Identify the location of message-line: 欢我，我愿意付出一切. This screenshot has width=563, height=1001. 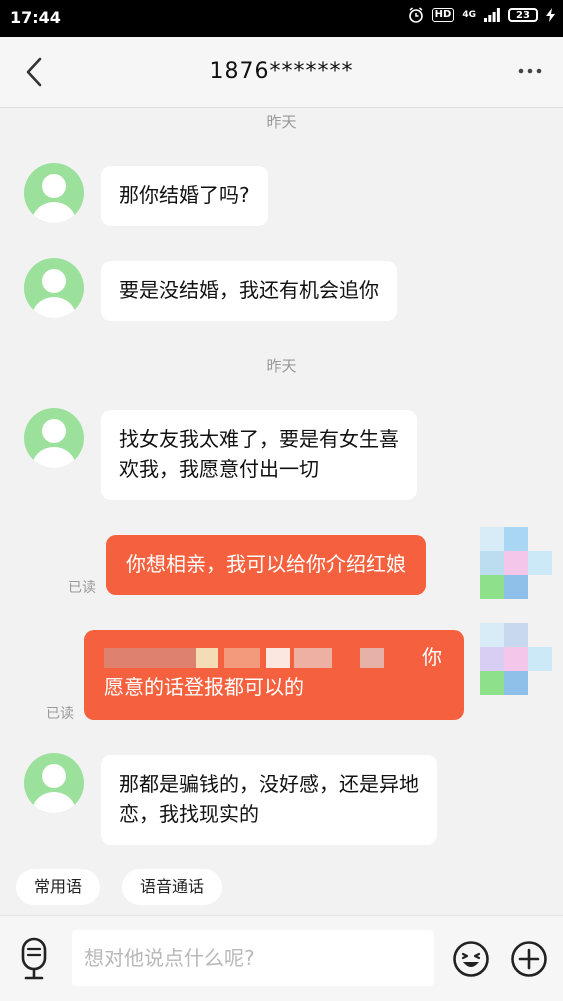
(219, 469).